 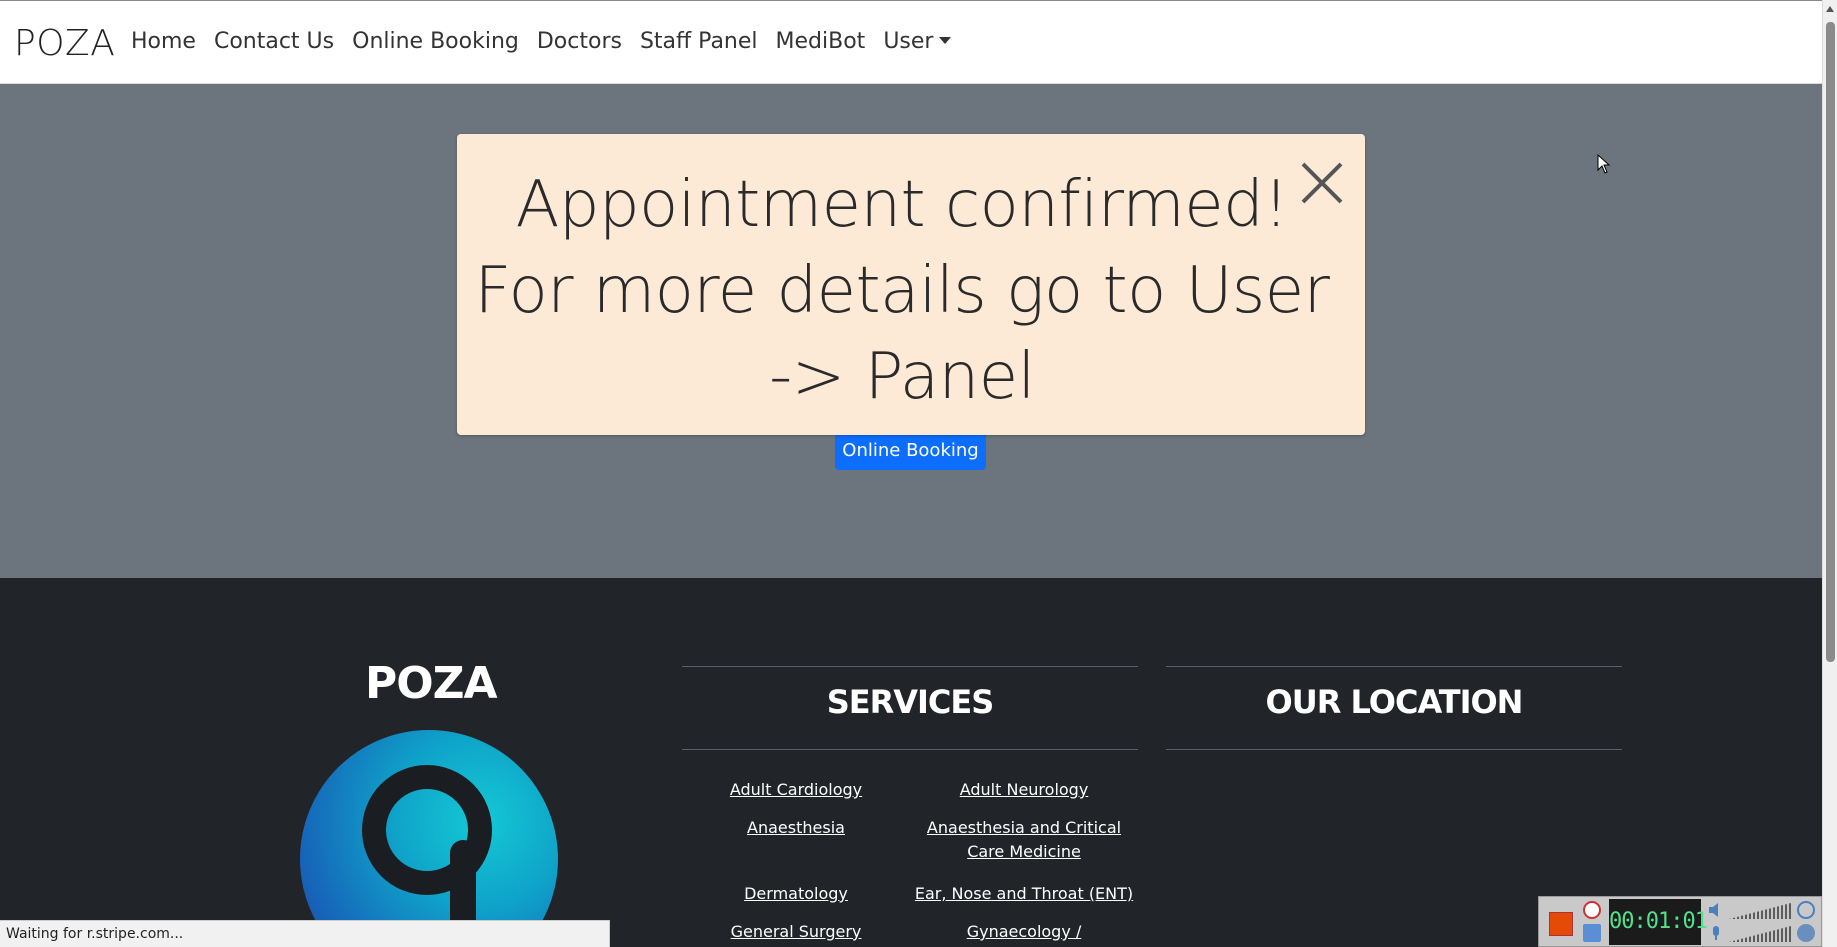 What do you see at coordinates (1760, 934) in the screenshot?
I see `mic-level-meter` at bounding box center [1760, 934].